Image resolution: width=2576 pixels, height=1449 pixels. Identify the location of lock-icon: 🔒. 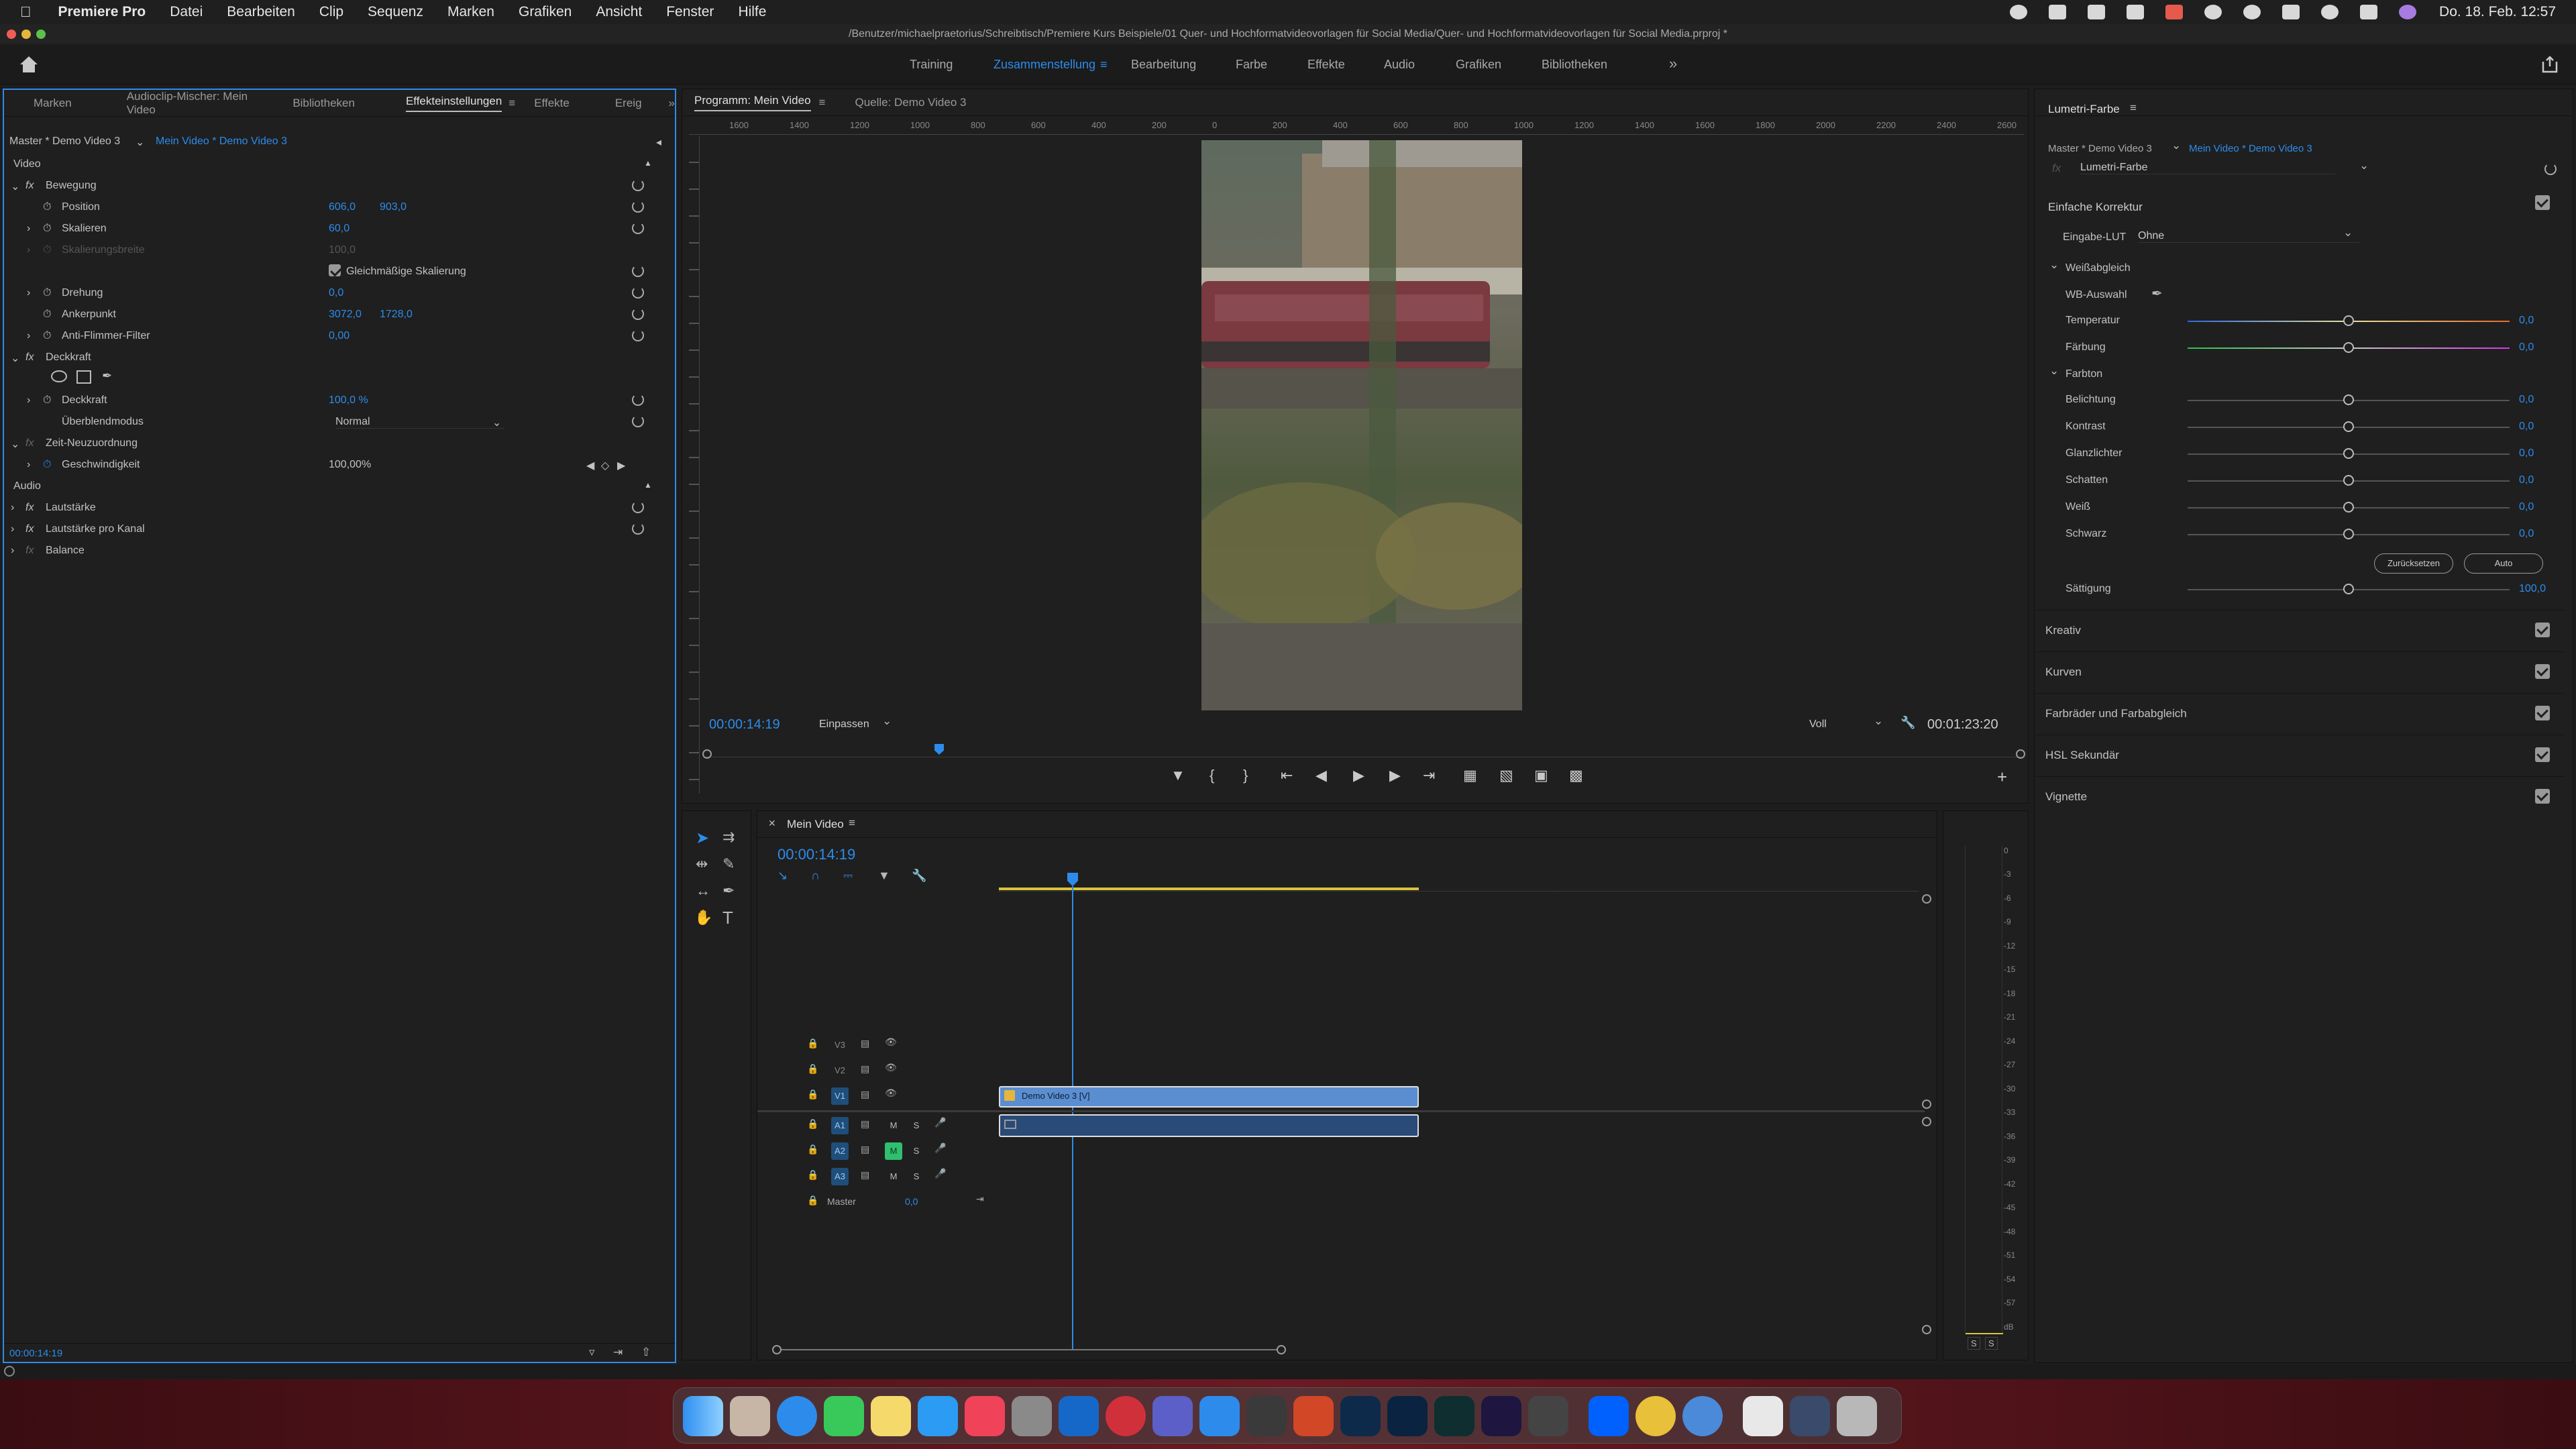
(812, 1149).